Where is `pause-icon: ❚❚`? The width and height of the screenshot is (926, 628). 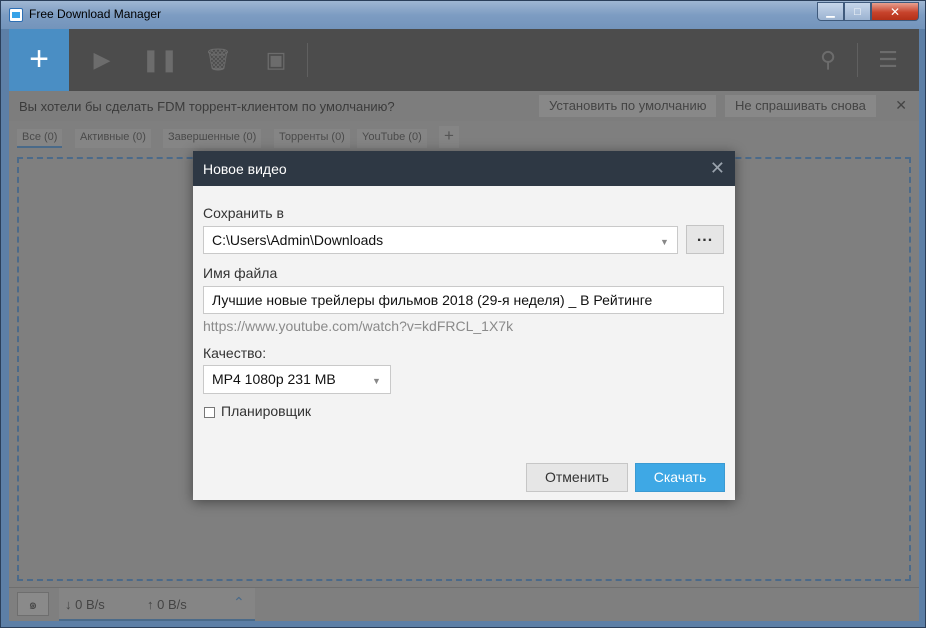
pause-icon: ❚❚ is located at coordinates (160, 59).